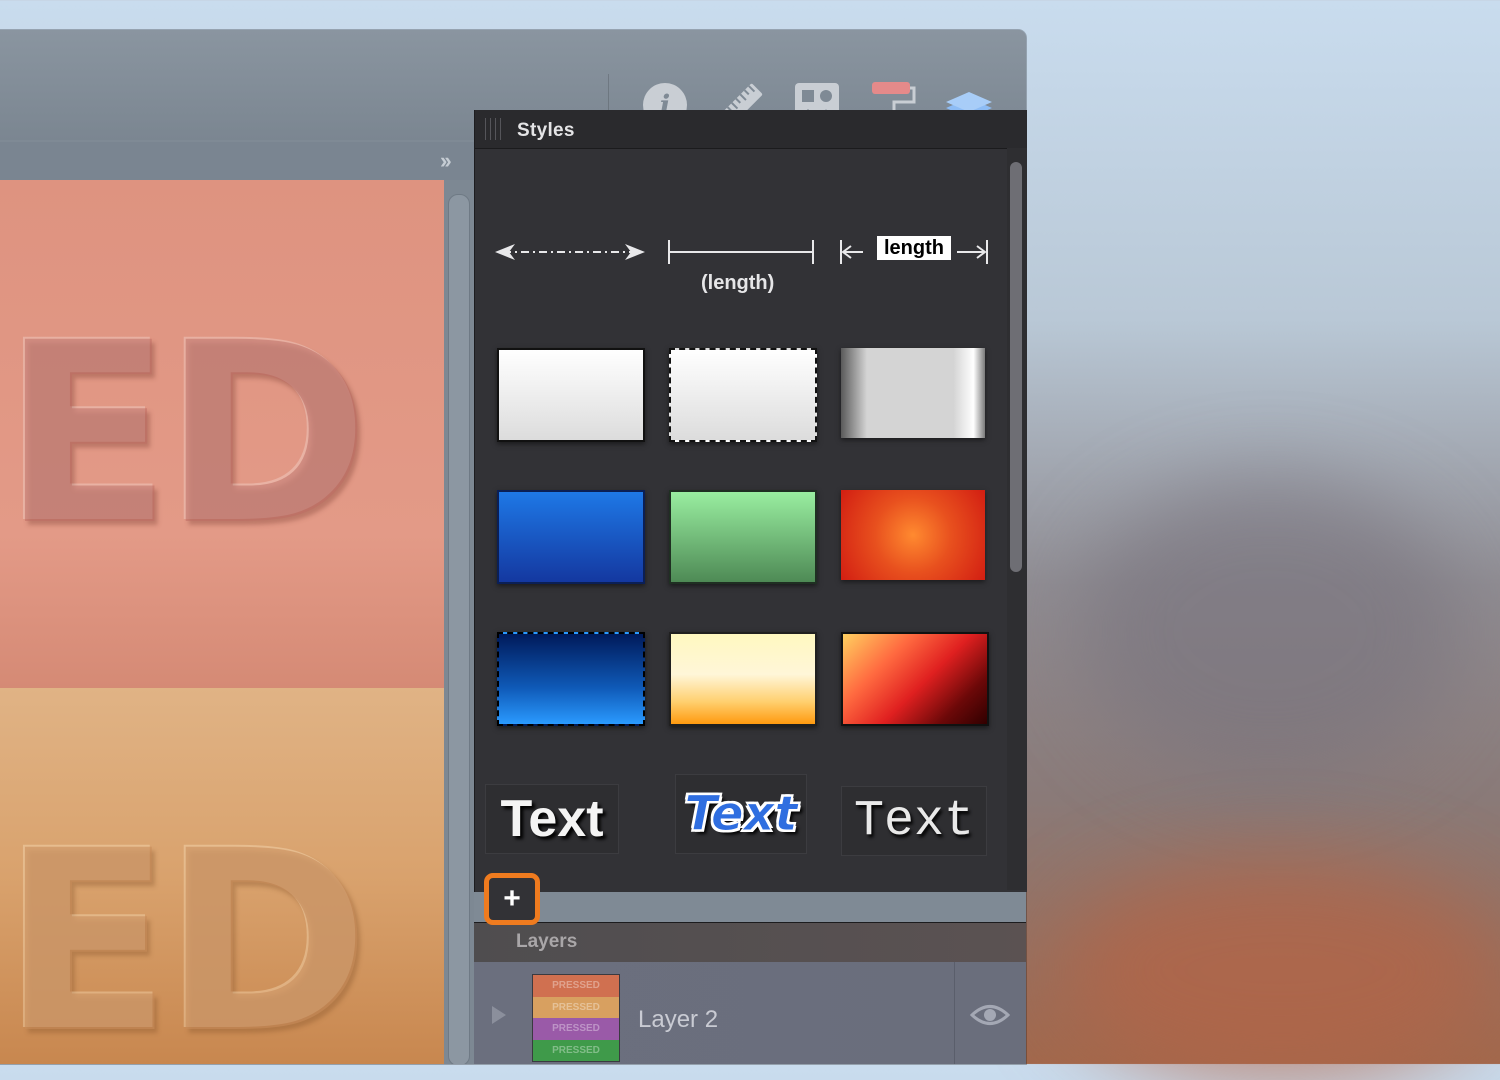  Describe the element at coordinates (570, 252) in the screenshot. I see `line-style-dashdot-arrows` at that location.